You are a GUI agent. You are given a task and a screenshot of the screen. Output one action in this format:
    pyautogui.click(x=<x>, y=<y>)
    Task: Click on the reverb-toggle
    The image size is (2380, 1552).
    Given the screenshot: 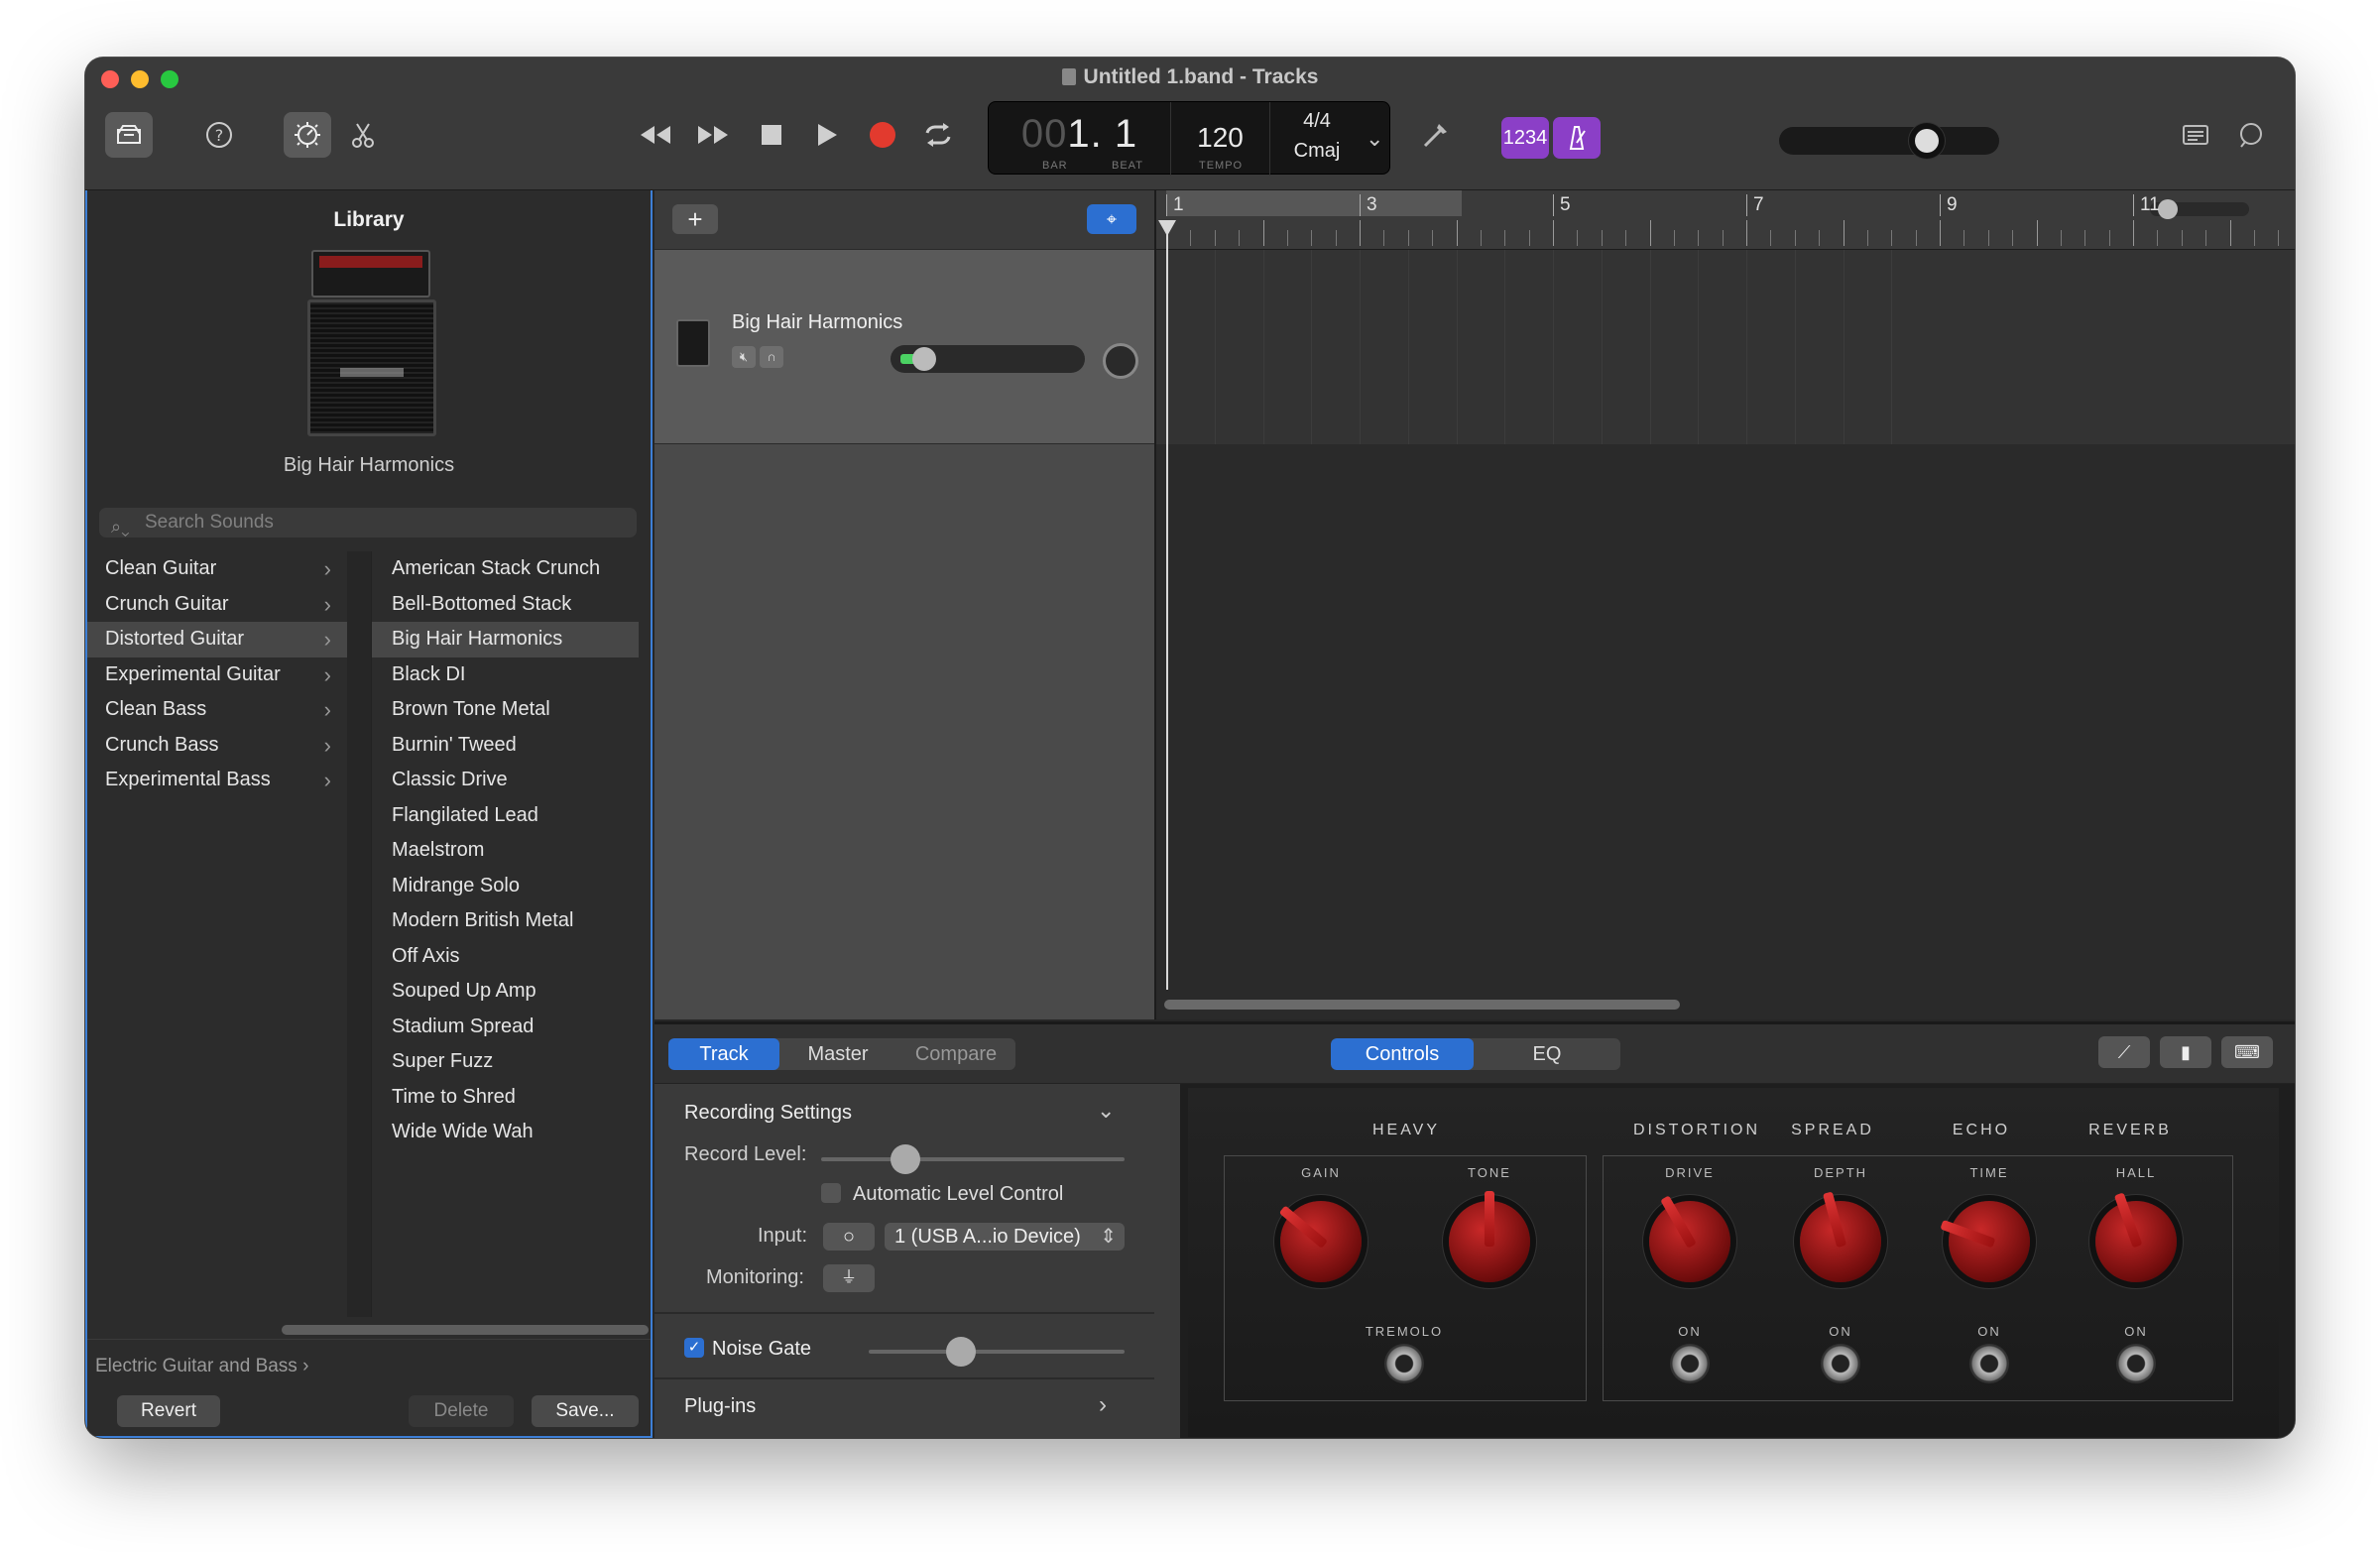 What is the action you would take?
    pyautogui.click(x=2136, y=1363)
    